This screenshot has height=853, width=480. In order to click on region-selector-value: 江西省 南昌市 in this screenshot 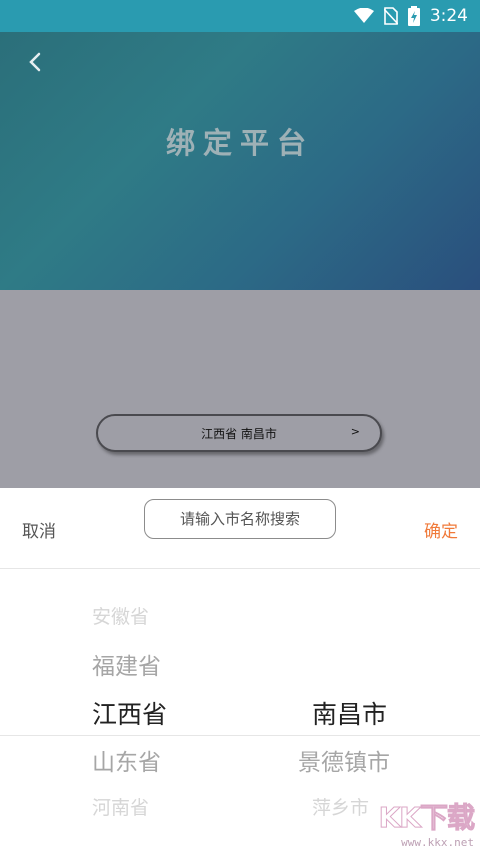, I will do `click(239, 434)`.